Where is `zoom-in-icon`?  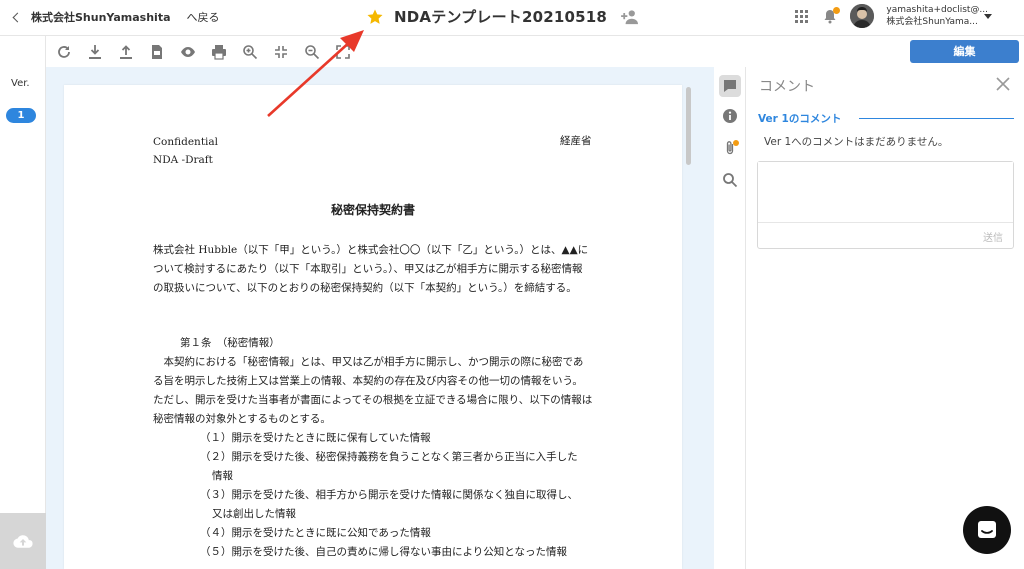
zoom-in-icon is located at coordinates (249, 51).